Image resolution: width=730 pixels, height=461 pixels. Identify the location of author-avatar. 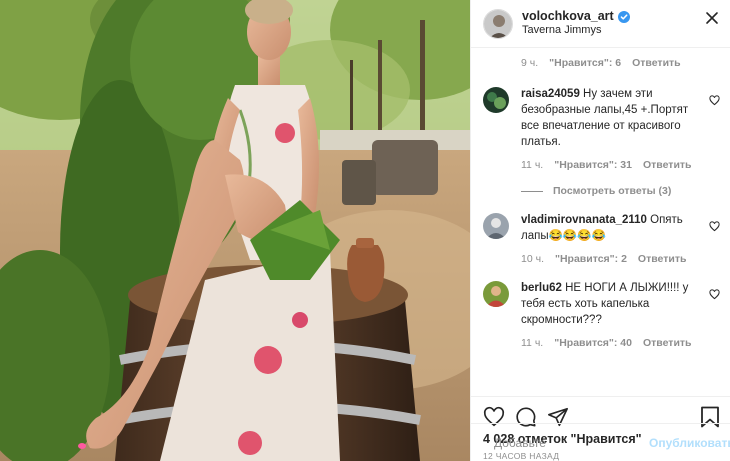
(498, 23).